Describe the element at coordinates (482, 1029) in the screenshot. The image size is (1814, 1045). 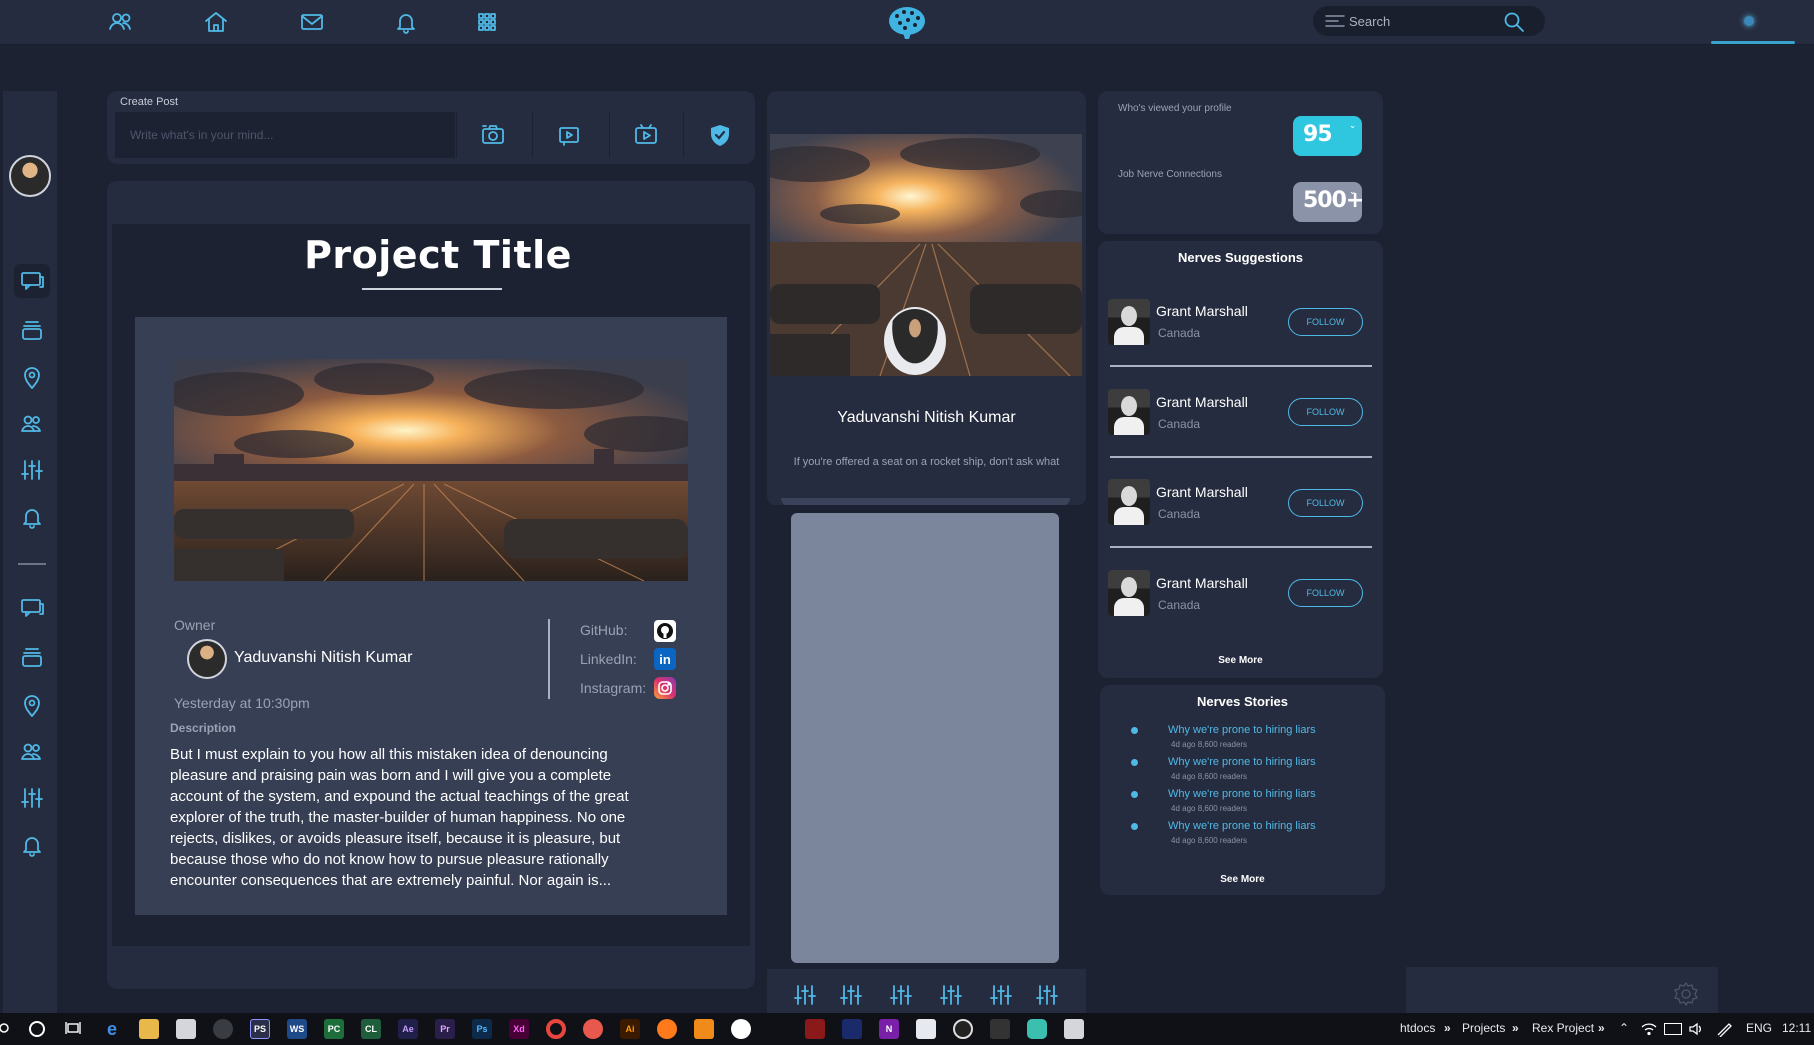
I see `taskbar-app-icon: Ps` at that location.